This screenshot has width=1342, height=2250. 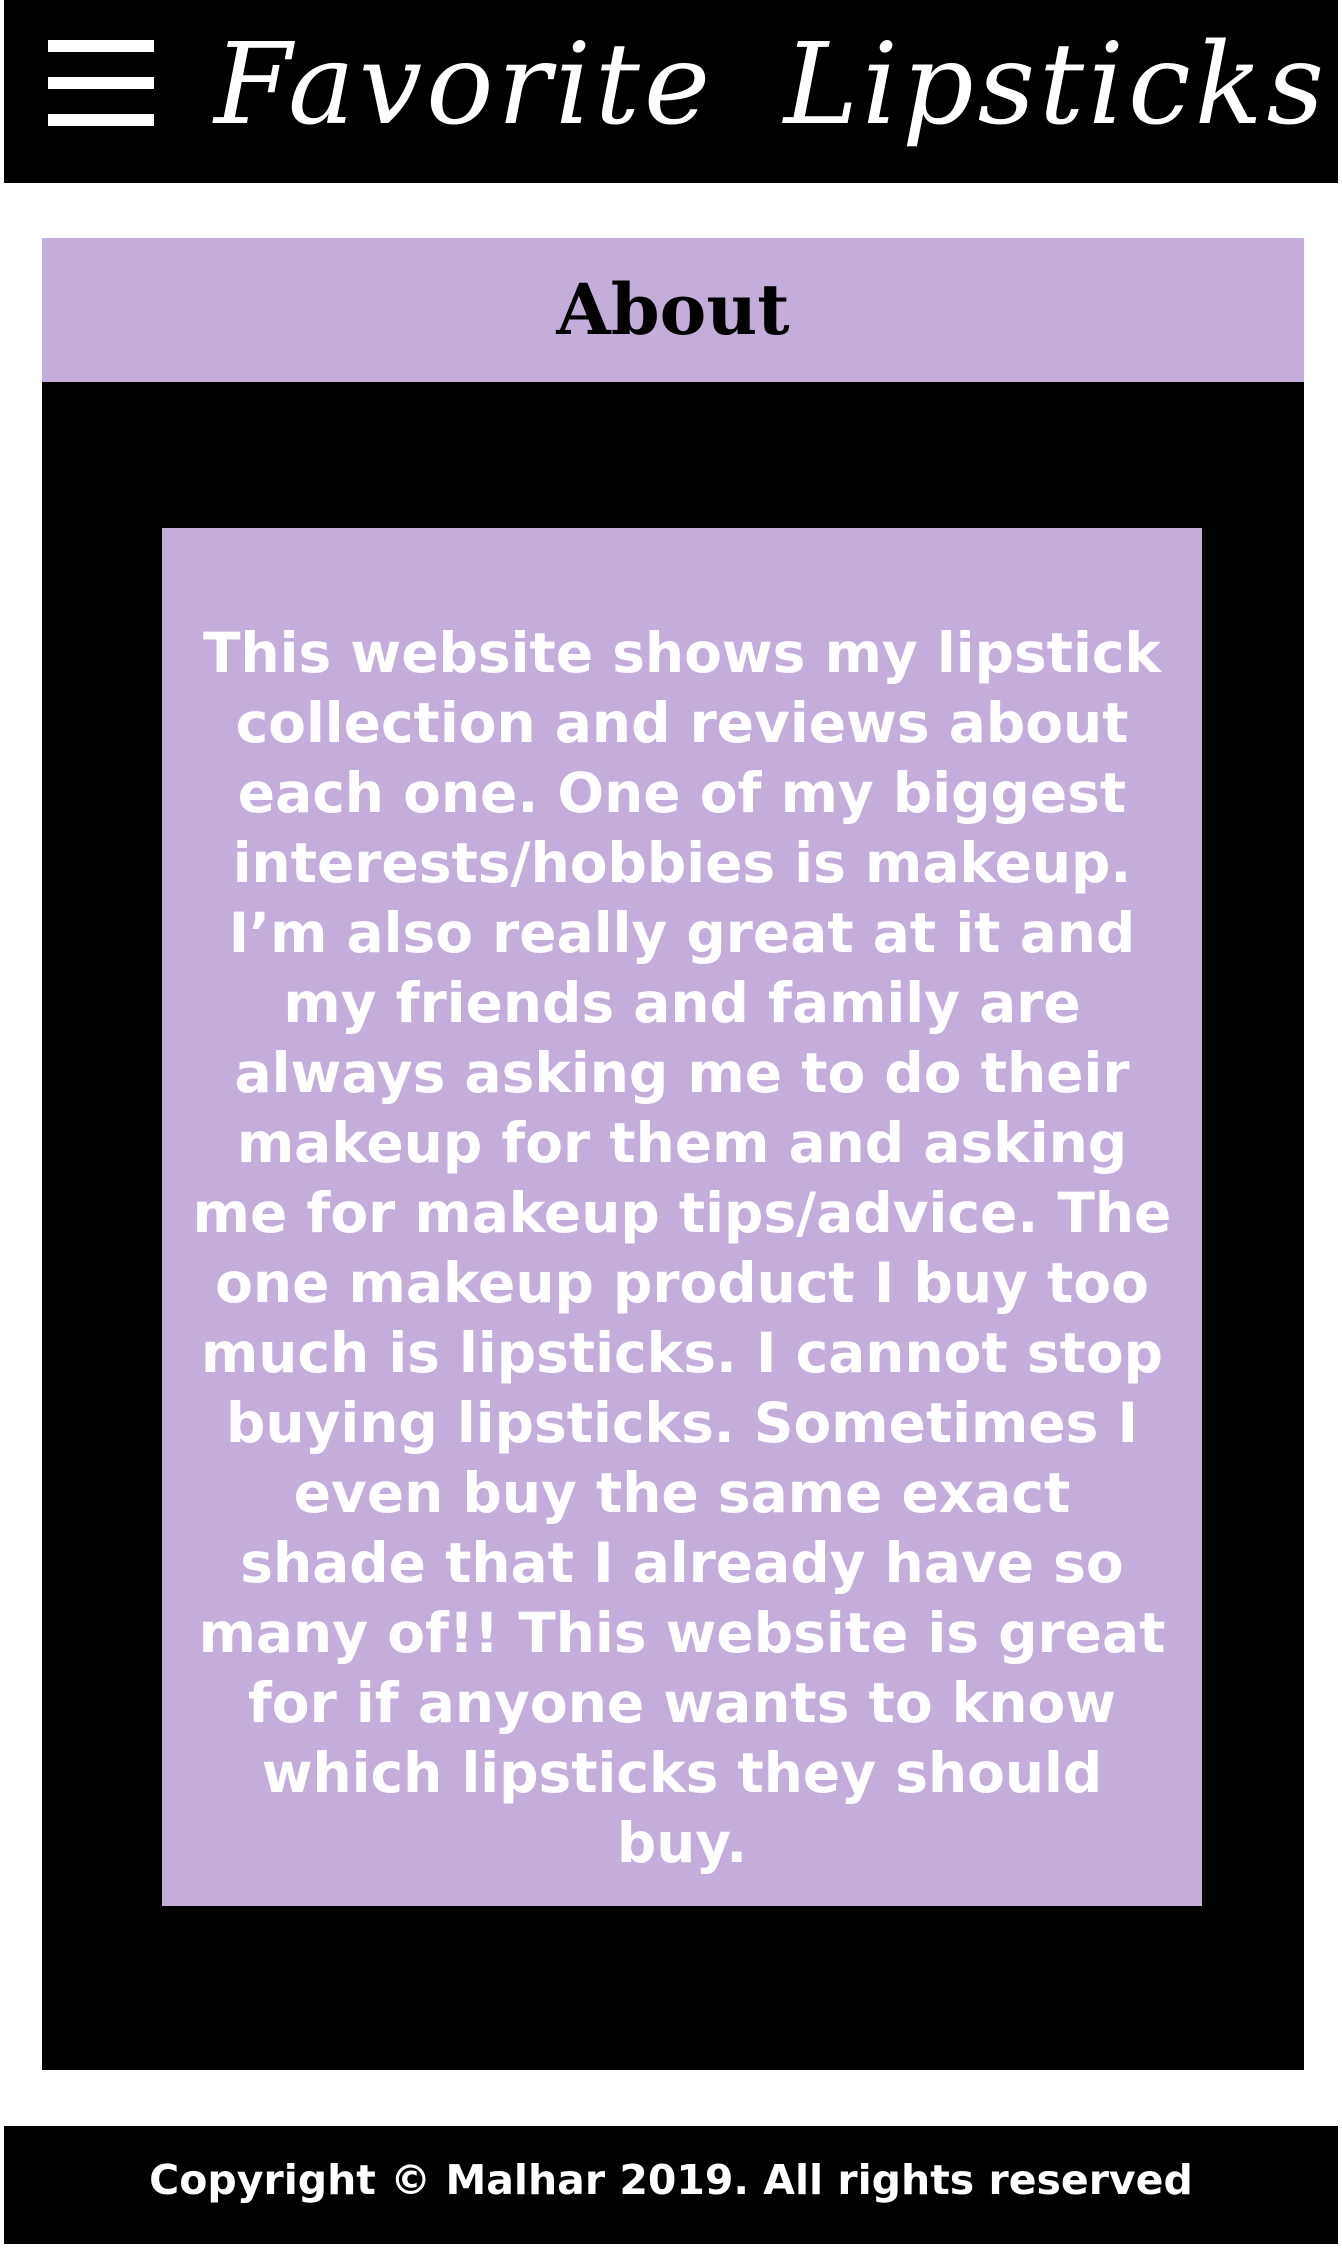 I want to click on site-header: Favorite Lipsticks, so click(x=671, y=91).